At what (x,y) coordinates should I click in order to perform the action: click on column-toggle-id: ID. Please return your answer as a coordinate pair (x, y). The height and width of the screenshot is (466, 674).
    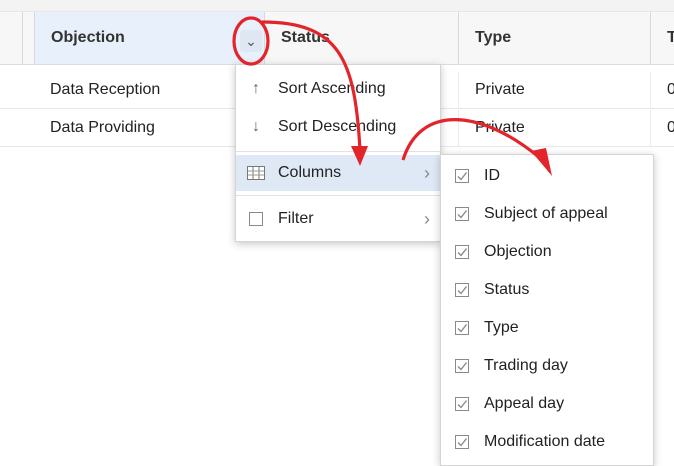
    Looking at the image, I should click on (547, 176).